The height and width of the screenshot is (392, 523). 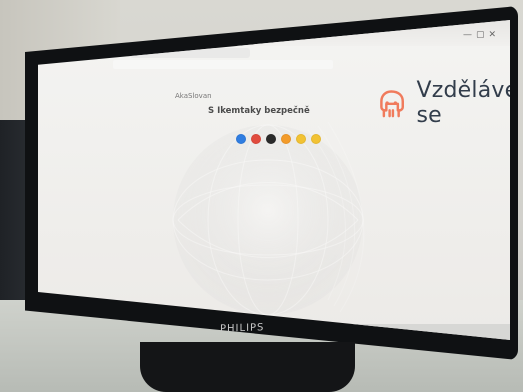 I want to click on browser-window-controls-icon: —▢✕, so click(x=481, y=35).